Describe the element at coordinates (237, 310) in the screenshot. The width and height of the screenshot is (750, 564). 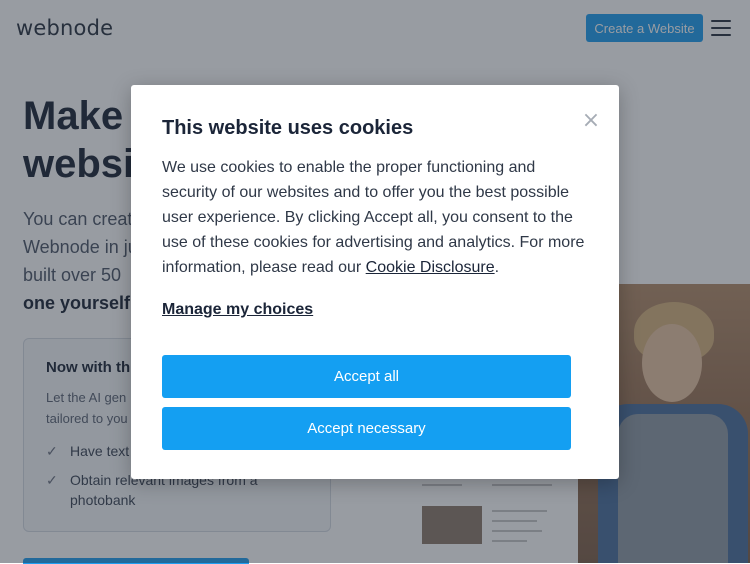
I see `manage-choices-link: Manage my choices` at that location.